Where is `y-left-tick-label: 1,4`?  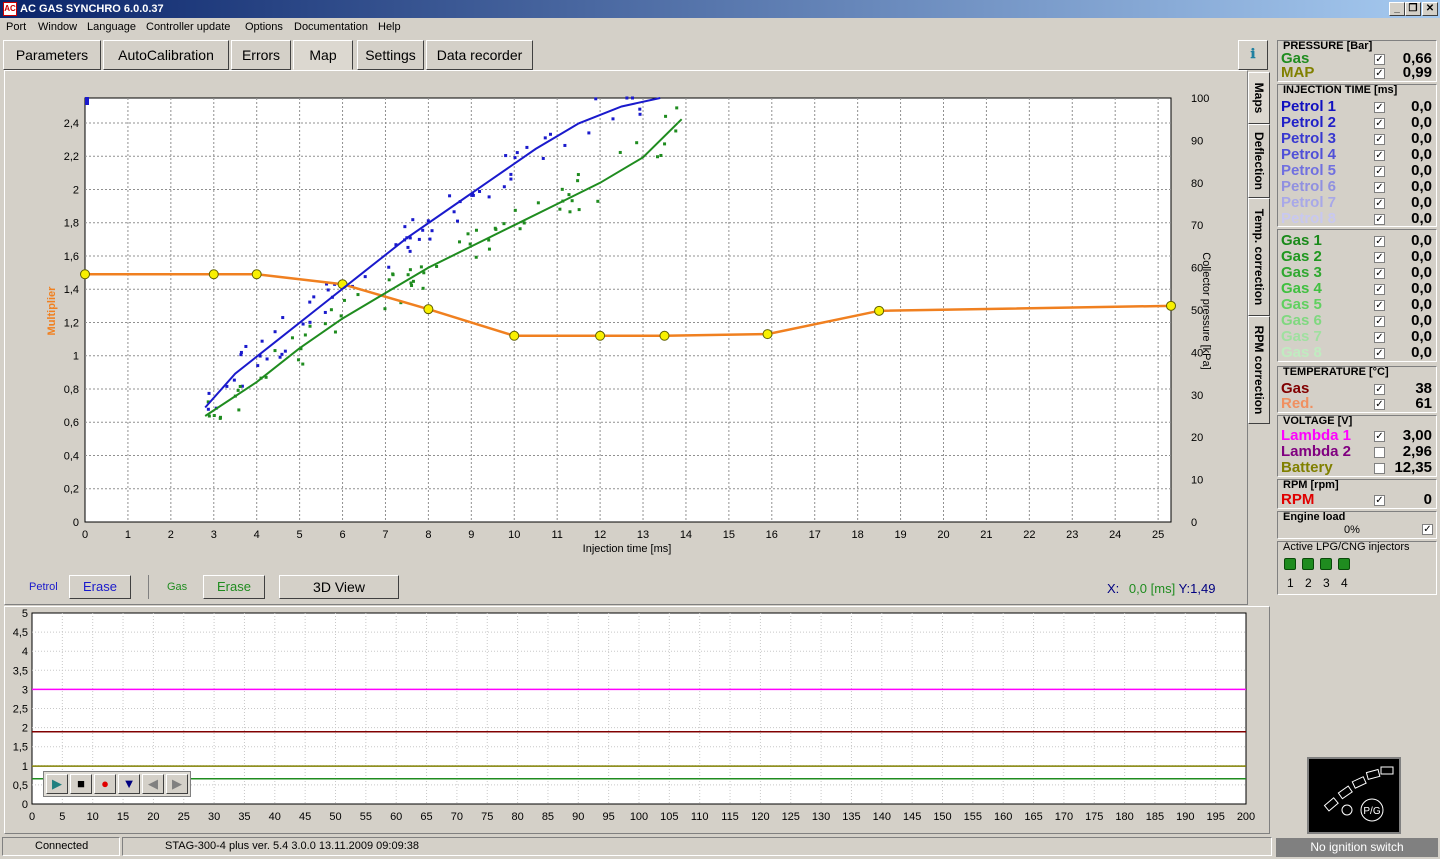 y-left-tick-label: 1,4 is located at coordinates (71, 290).